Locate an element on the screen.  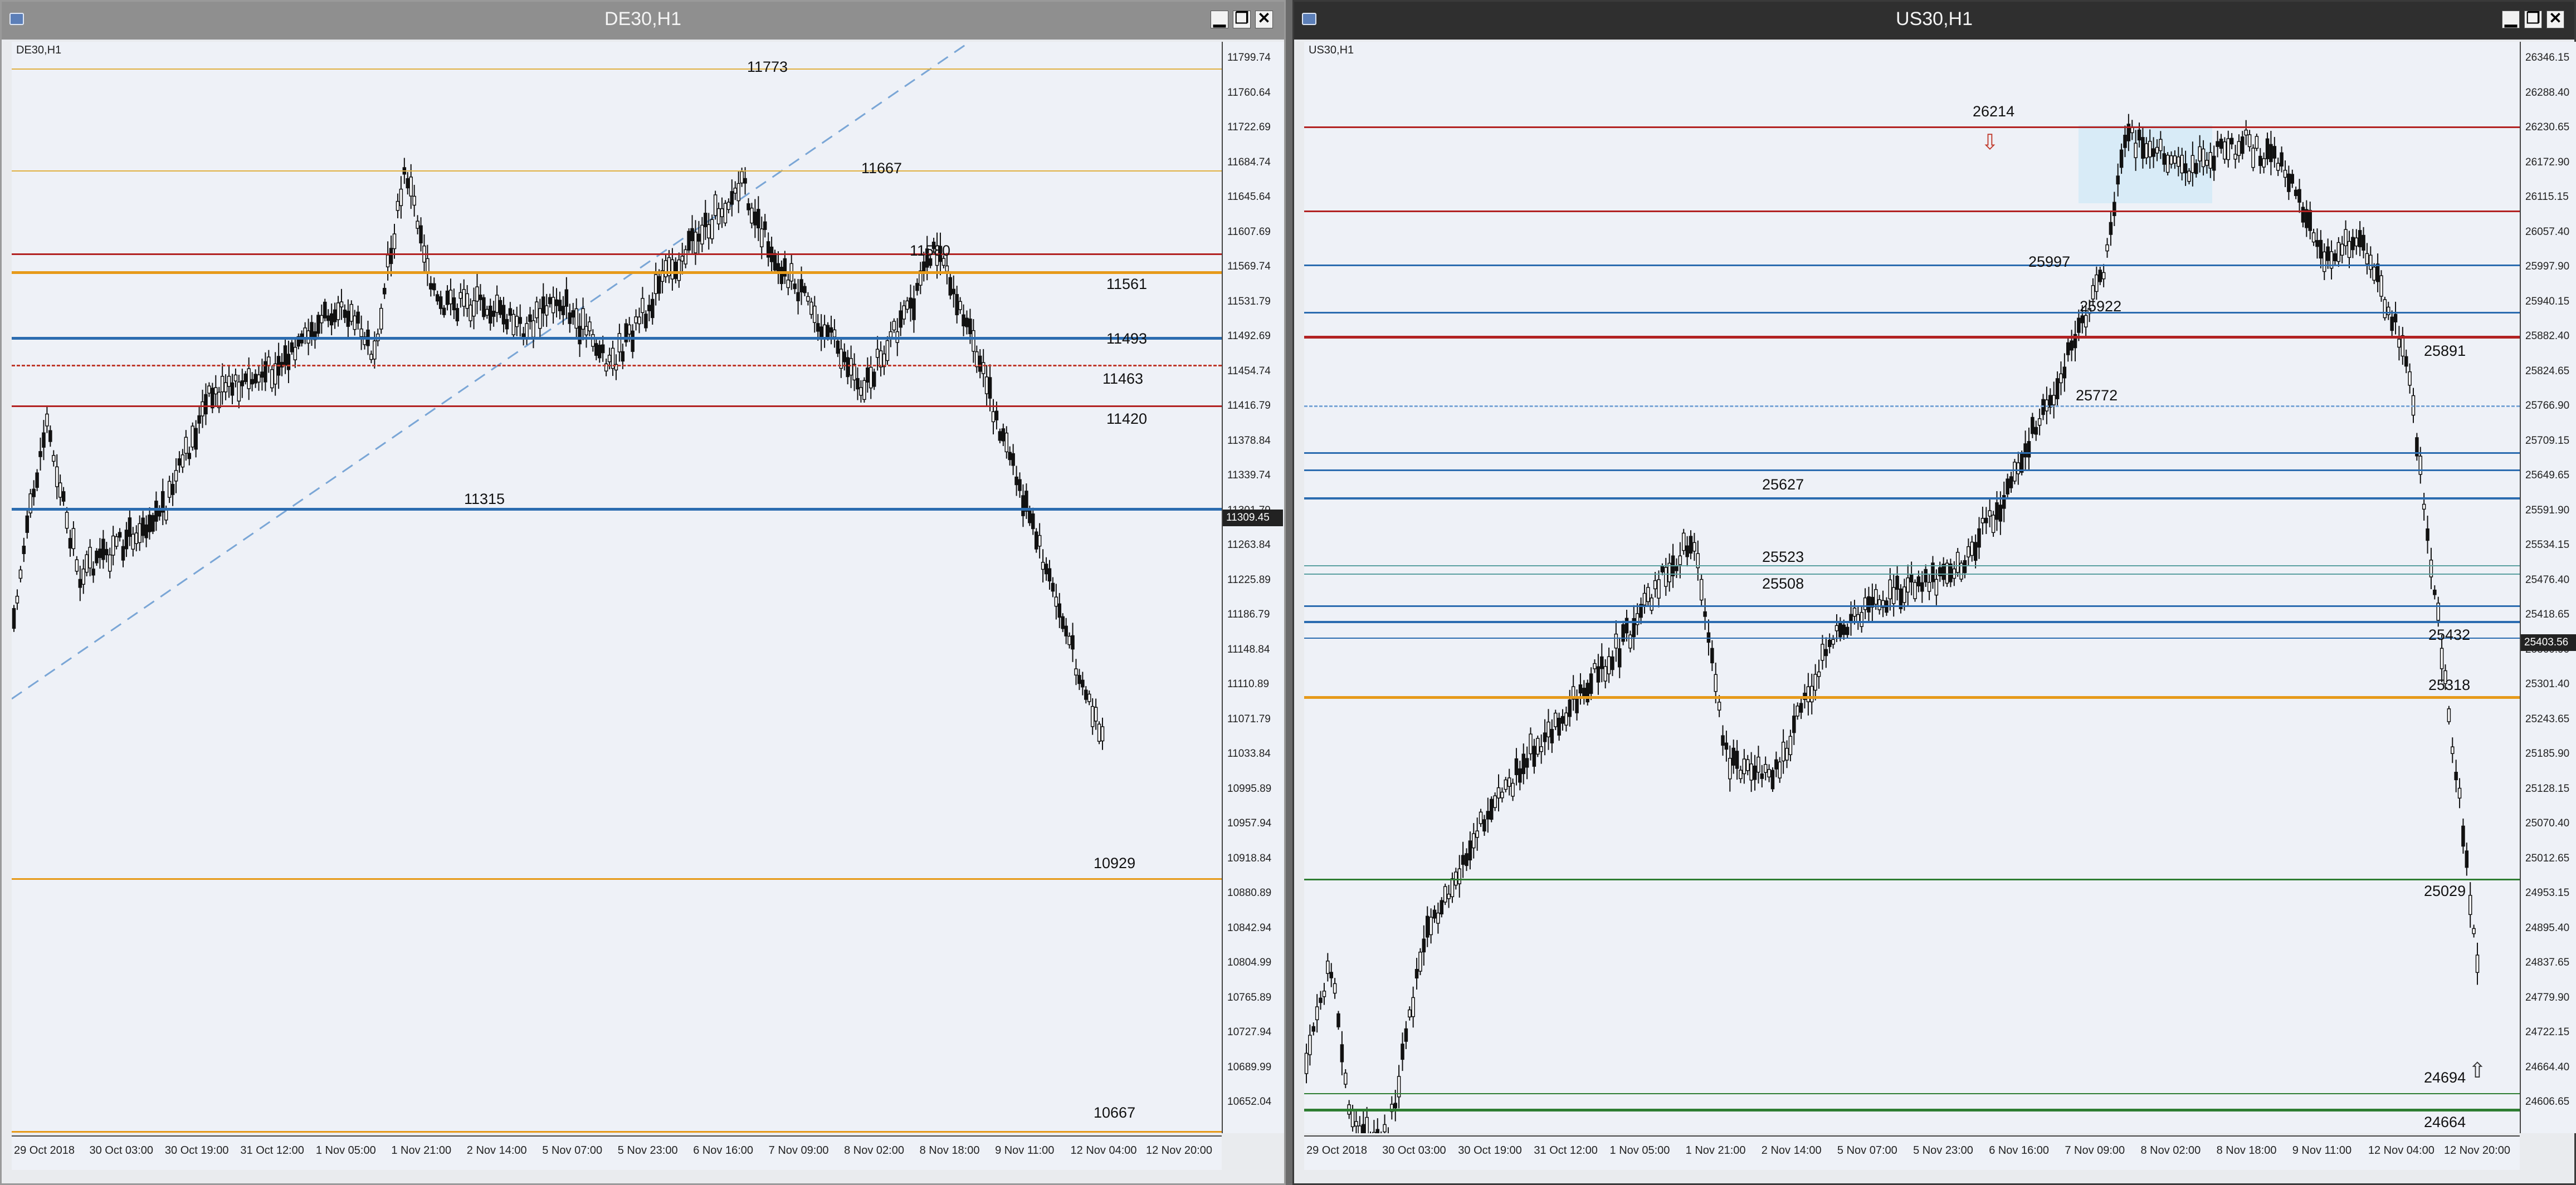
price-tick-label: 25534.15 is located at coordinates (2547, 545).